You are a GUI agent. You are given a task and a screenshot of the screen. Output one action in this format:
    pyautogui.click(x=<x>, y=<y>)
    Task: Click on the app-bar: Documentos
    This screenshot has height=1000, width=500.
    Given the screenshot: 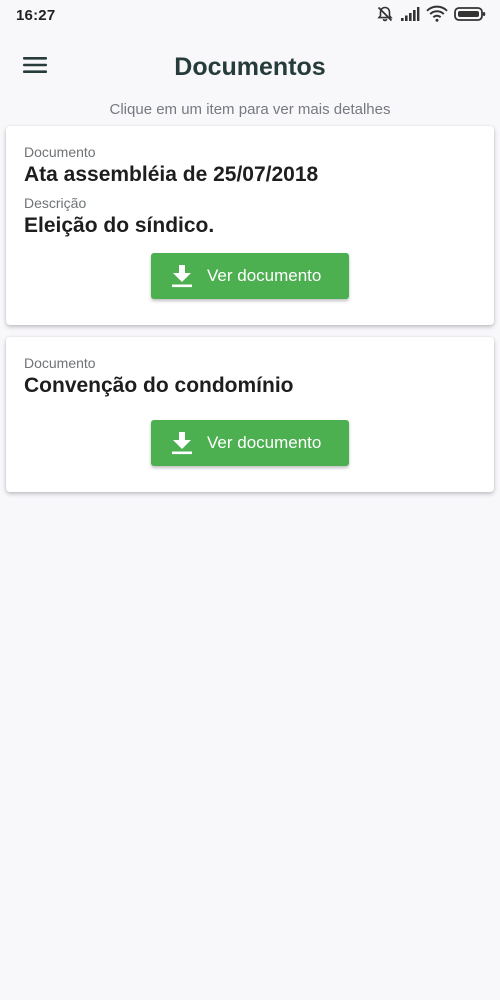 What is the action you would take?
    pyautogui.click(x=250, y=68)
    